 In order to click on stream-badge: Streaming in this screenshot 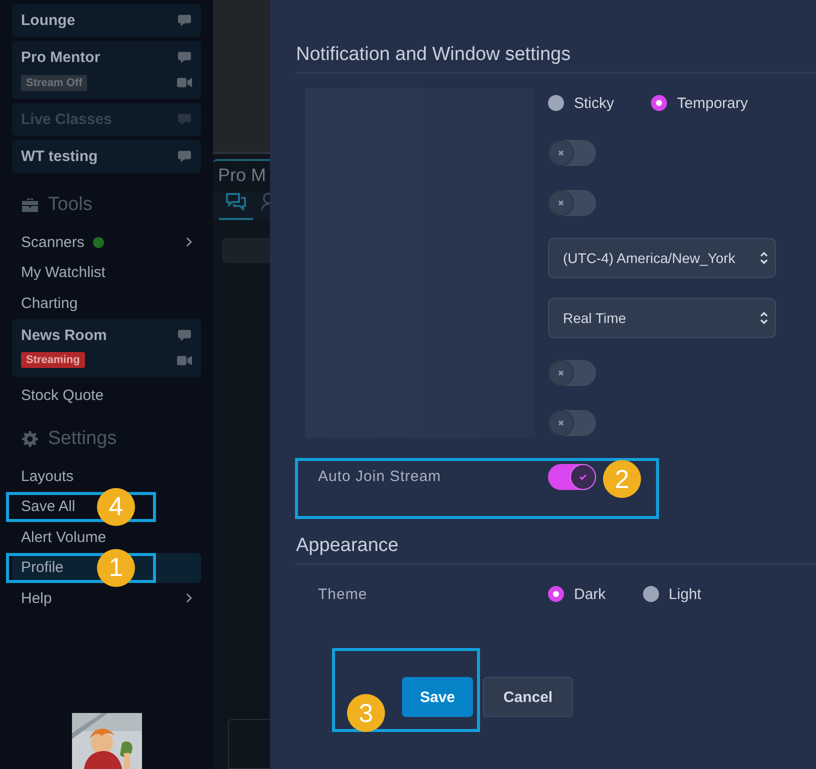, I will do `click(53, 360)`.